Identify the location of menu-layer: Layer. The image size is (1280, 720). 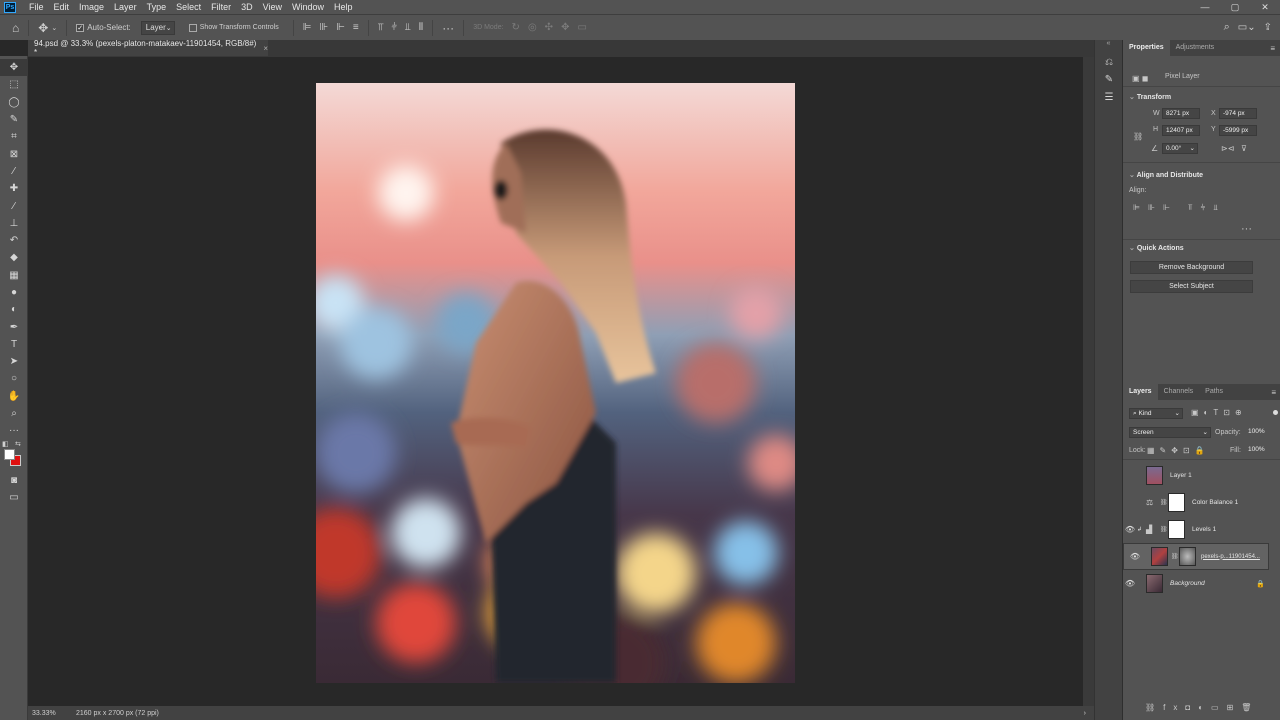
(125, 7).